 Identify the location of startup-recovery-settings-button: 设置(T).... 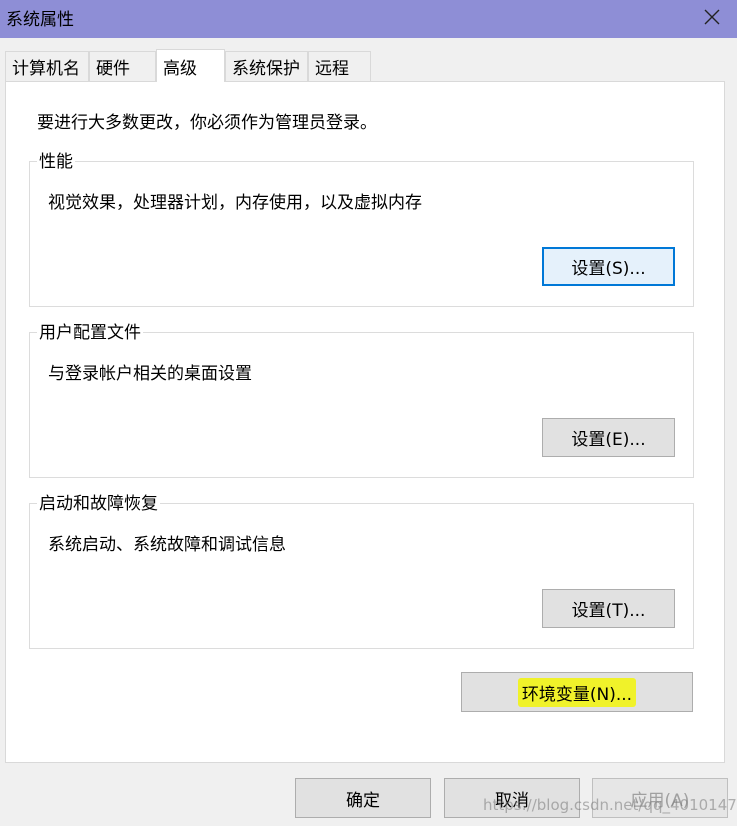
(608, 608).